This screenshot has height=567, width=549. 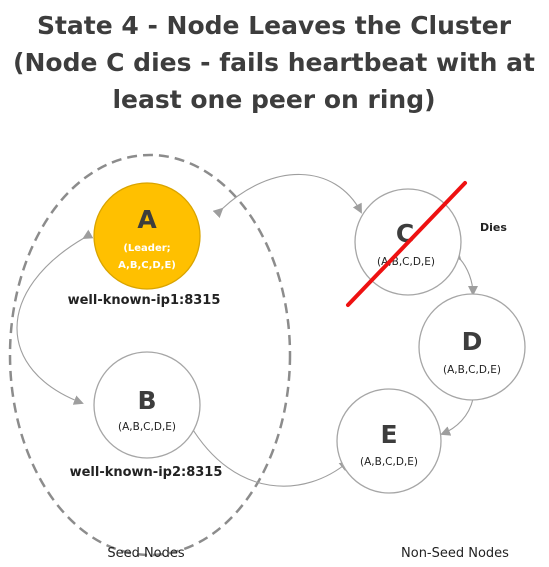 I want to click on node-c-status: Dies, so click(x=493, y=227).